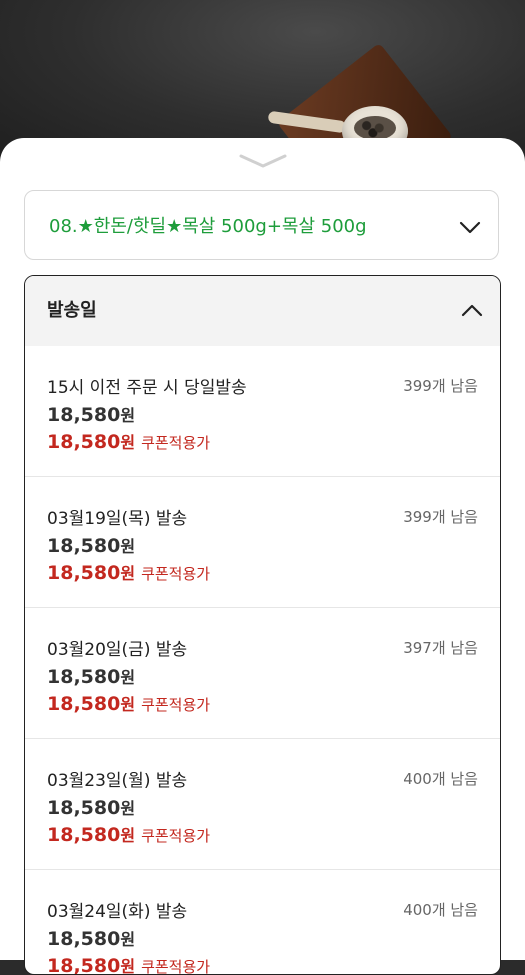  I want to click on option-select-dropdown: 08.★한돈/핫딜★목살 500g+목살 500g, so click(261, 225).